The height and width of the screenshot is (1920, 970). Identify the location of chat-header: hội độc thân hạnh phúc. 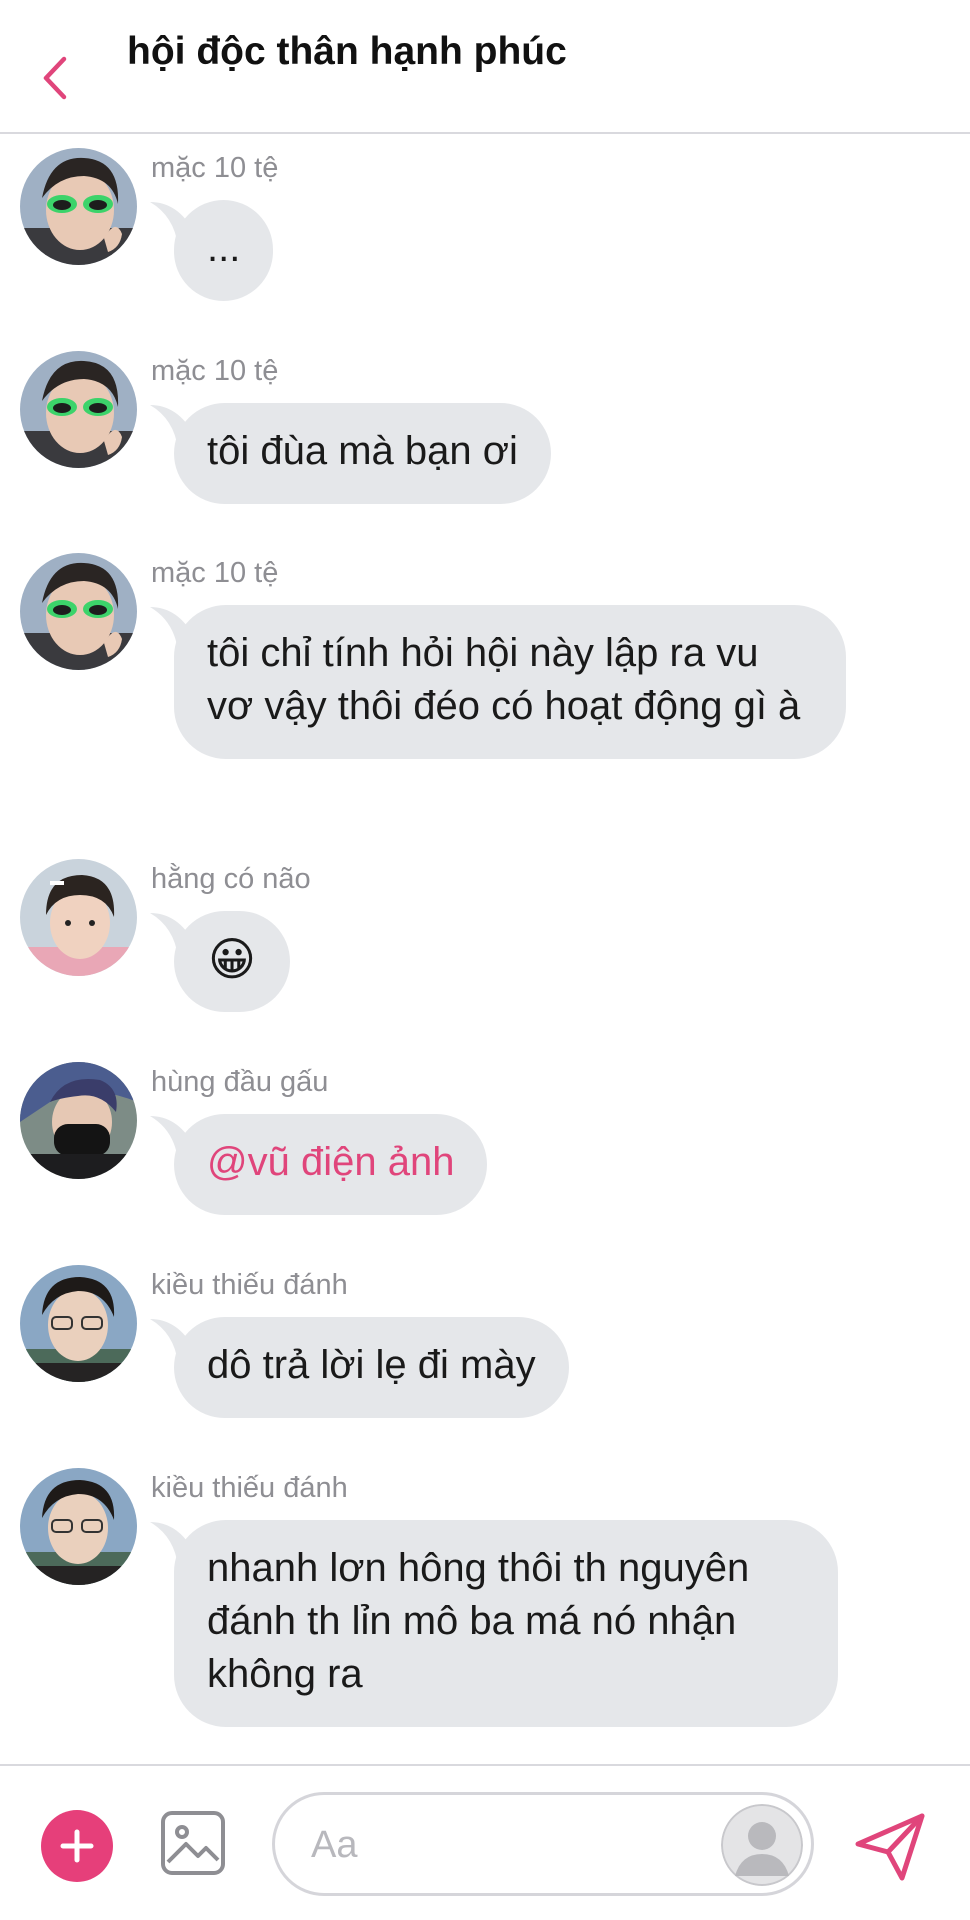
(485, 67).